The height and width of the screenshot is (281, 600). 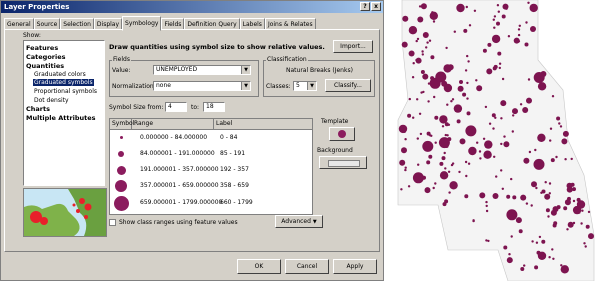 What do you see at coordinates (211, 186) in the screenshot?
I see `table-row: 357.000001 - 659.000000 358 - 659` at bounding box center [211, 186].